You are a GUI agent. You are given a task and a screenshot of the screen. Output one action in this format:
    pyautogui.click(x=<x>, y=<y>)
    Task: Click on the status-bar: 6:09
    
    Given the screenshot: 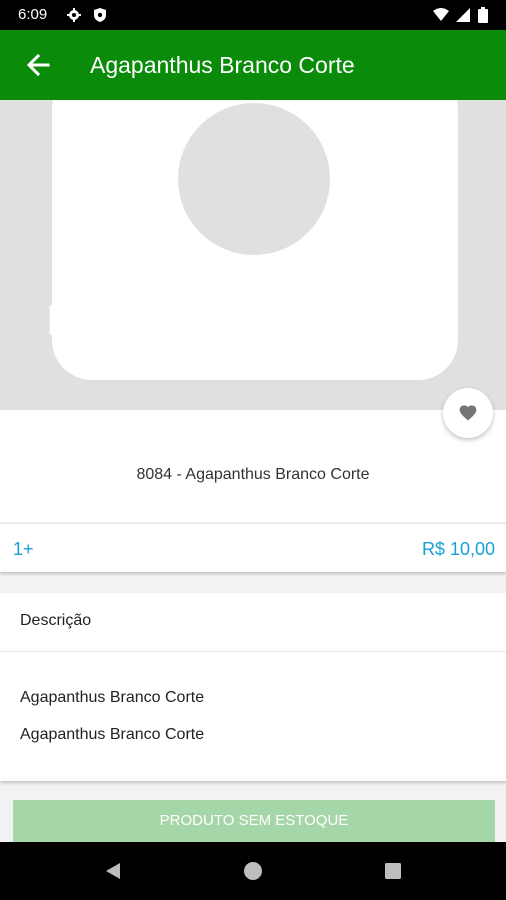 What is the action you would take?
    pyautogui.click(x=253, y=15)
    